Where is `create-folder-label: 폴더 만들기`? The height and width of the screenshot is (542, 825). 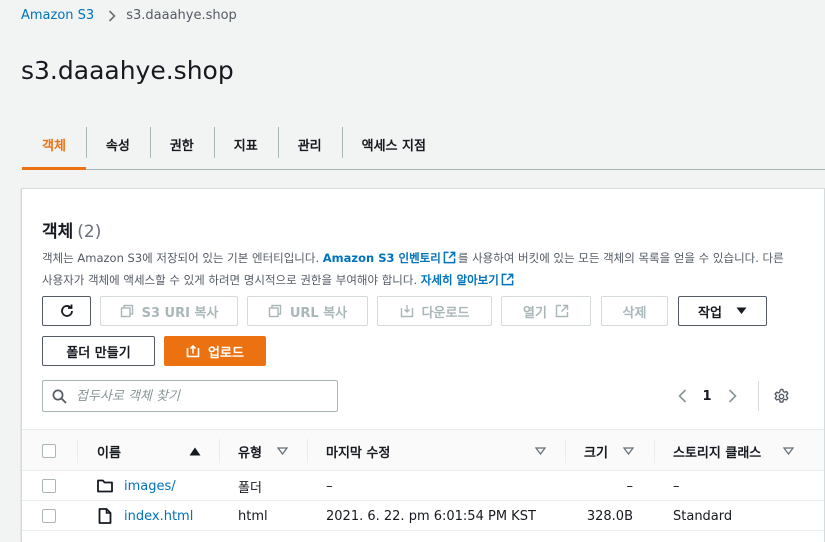 create-folder-label: 폴더 만들기 is located at coordinates (98, 353).